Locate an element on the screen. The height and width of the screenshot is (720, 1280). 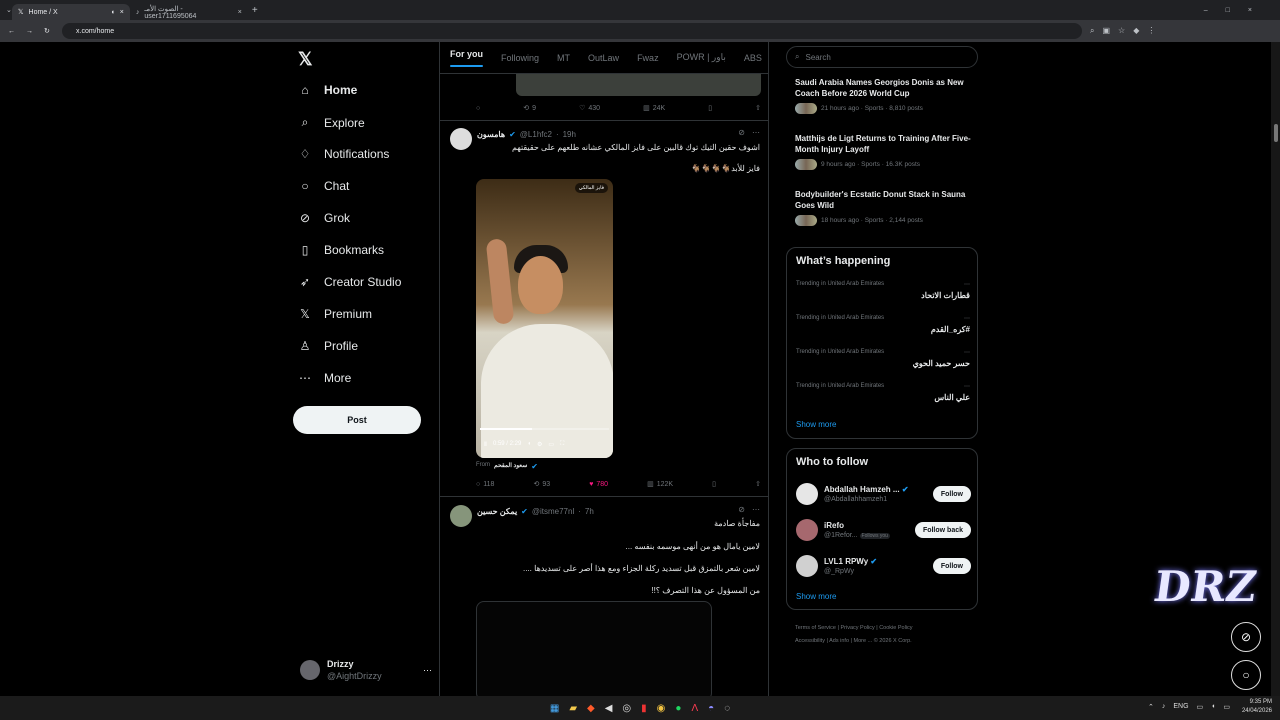
tab-menu-icon: ⌄ is located at coordinates (9, 10).